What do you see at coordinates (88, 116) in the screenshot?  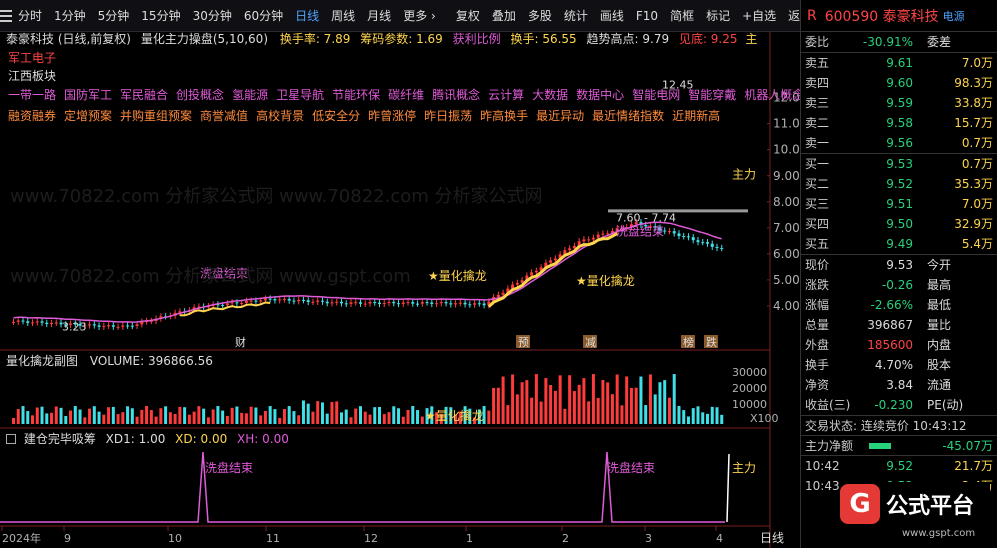 I see `feature-tag: 定增预案` at bounding box center [88, 116].